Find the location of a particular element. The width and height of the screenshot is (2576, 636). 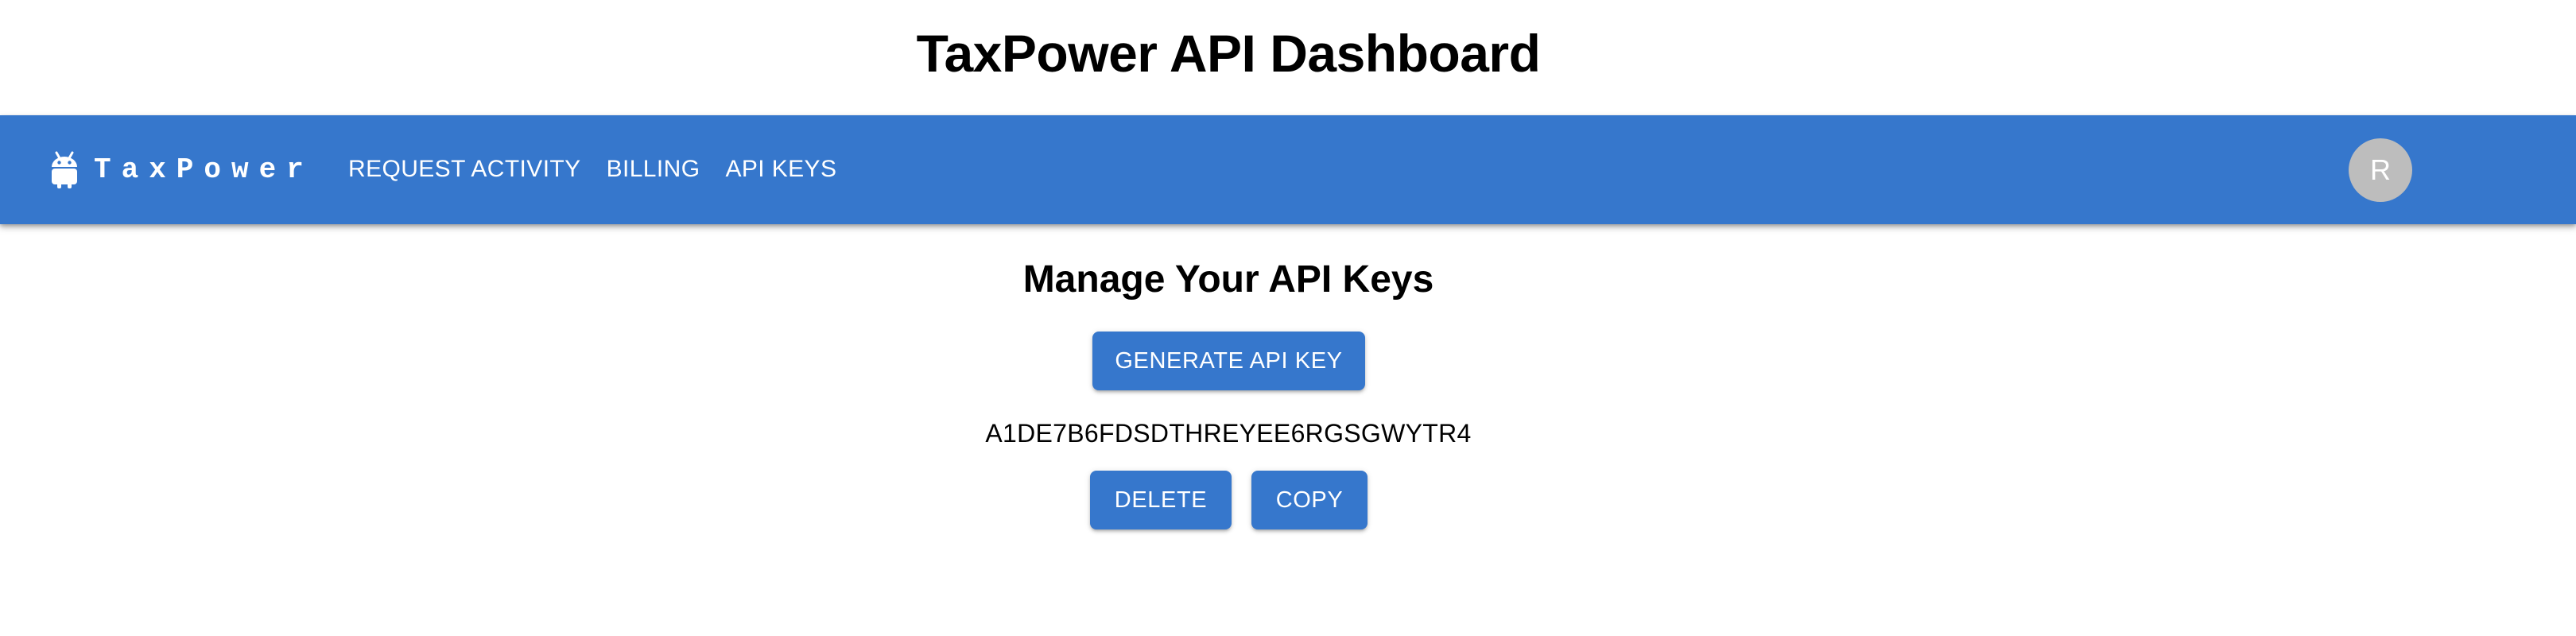

section-title: Manage Your API Keys is located at coordinates (1228, 279).